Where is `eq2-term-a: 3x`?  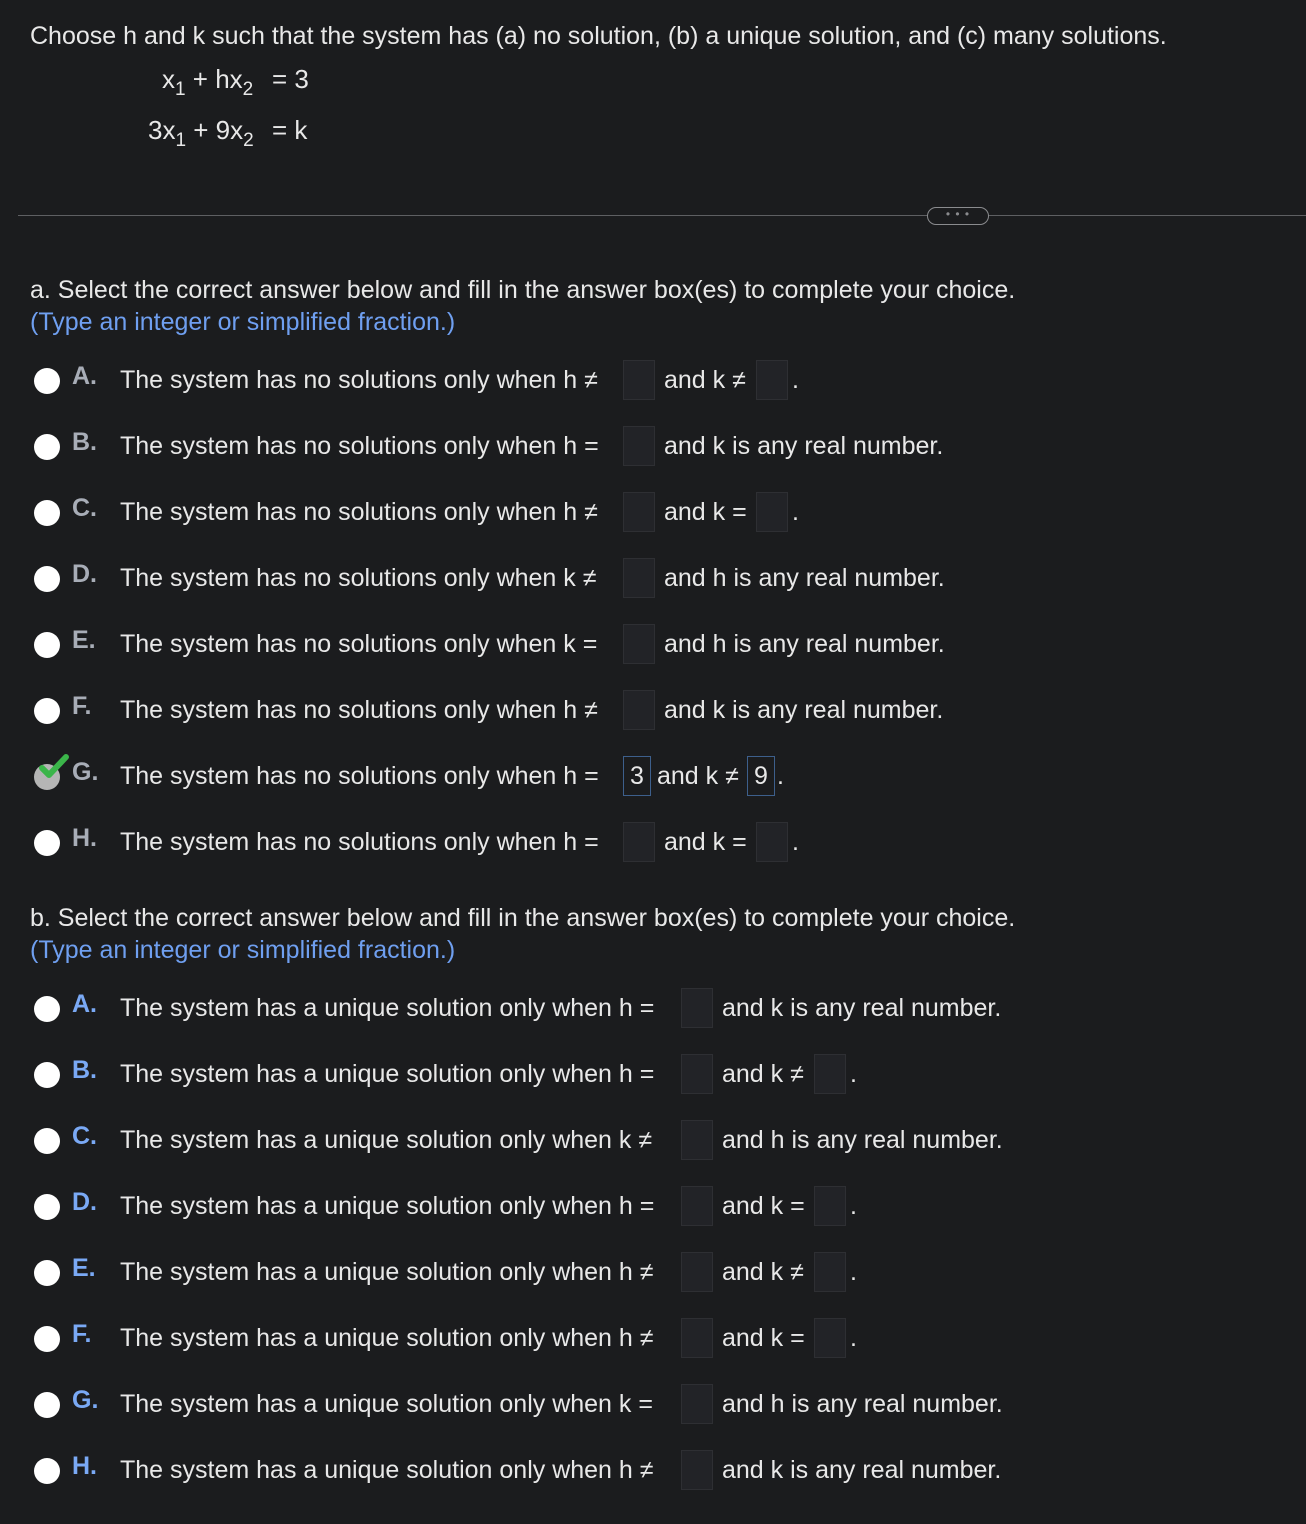
eq2-term-a: 3x is located at coordinates (162, 130).